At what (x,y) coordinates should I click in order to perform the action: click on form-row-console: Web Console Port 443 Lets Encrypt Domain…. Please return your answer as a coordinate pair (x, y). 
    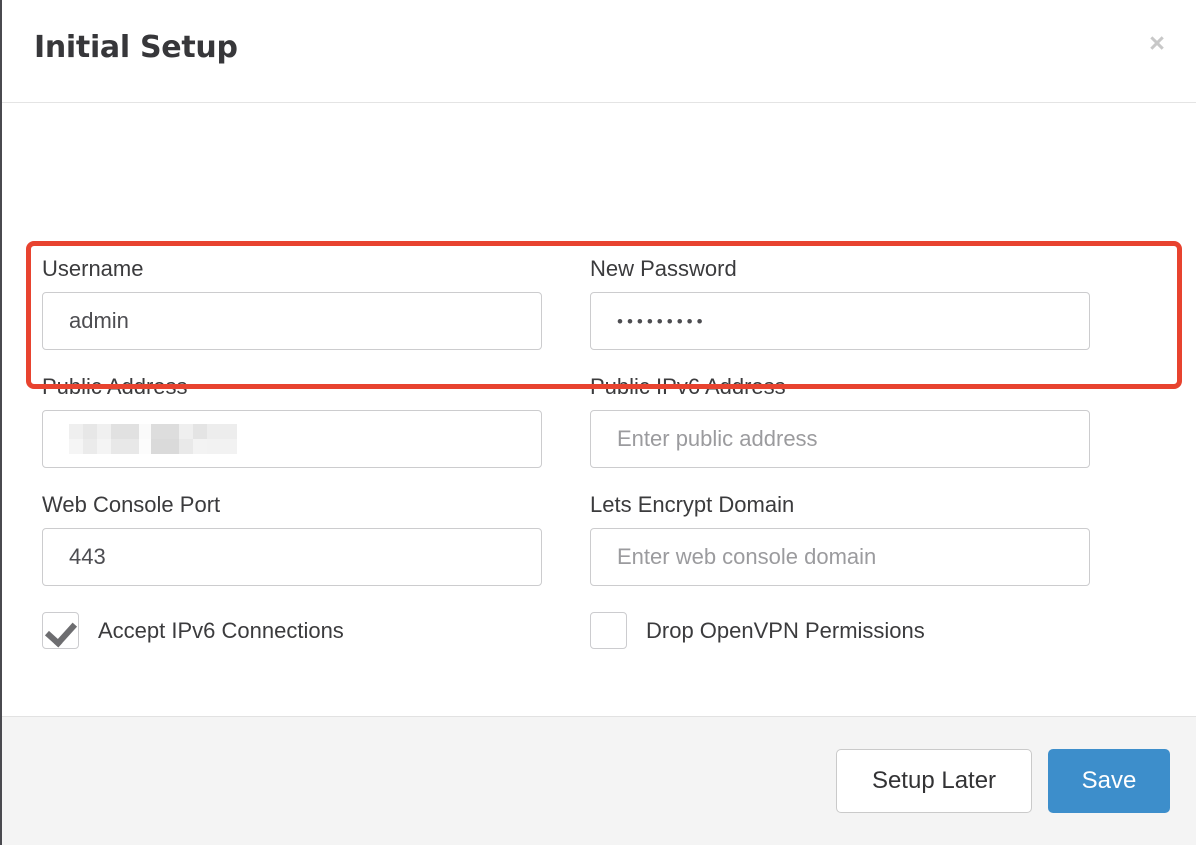
    Looking at the image, I should click on (600, 540).